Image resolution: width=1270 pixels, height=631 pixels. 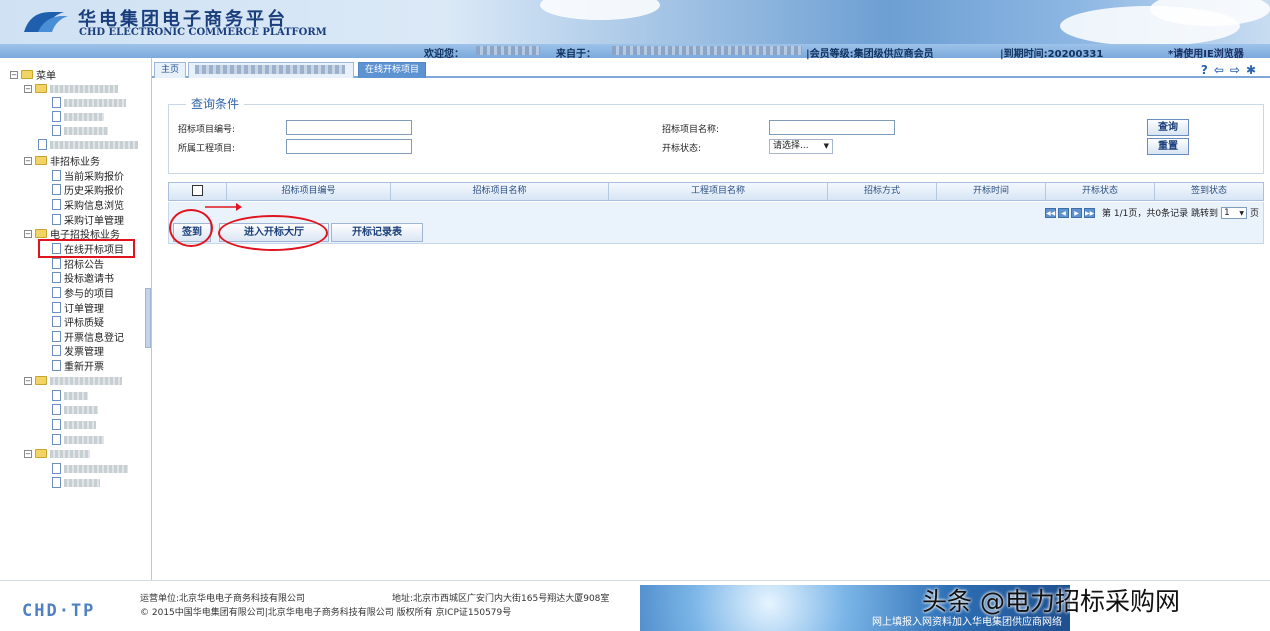 I want to click on page-jump-value: 1, so click(x=1226, y=212).